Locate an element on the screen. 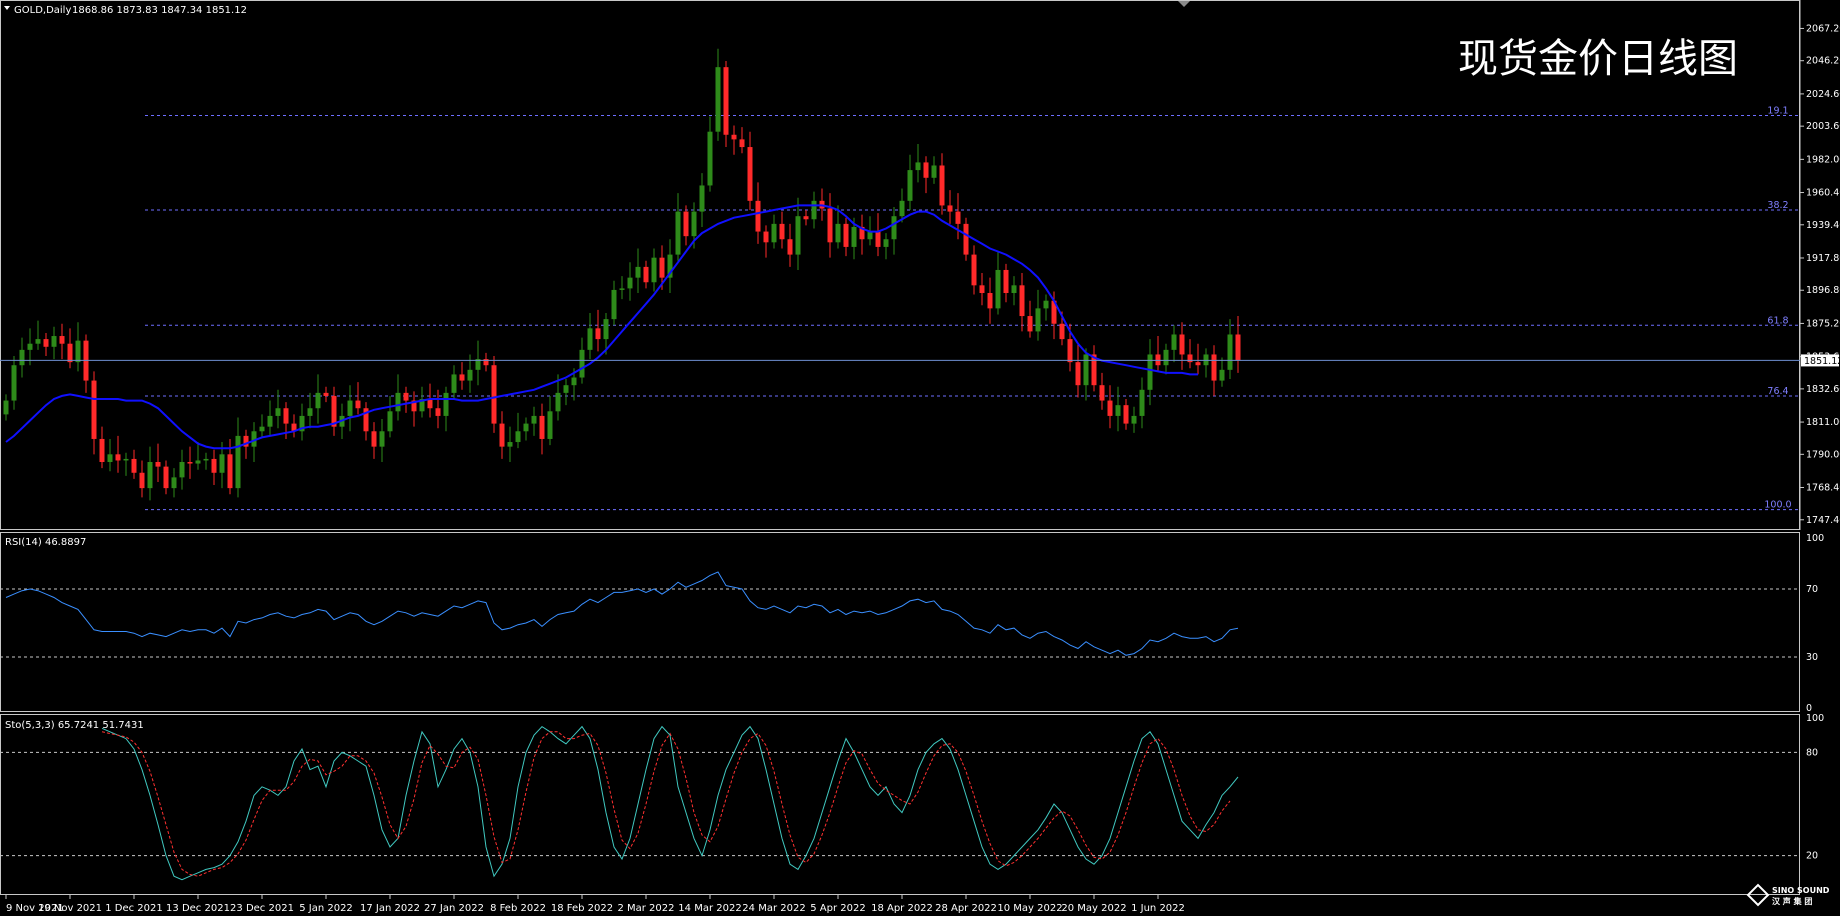 This screenshot has width=1840, height=916. price-tick-label: 1960.40 is located at coordinates (1823, 193).